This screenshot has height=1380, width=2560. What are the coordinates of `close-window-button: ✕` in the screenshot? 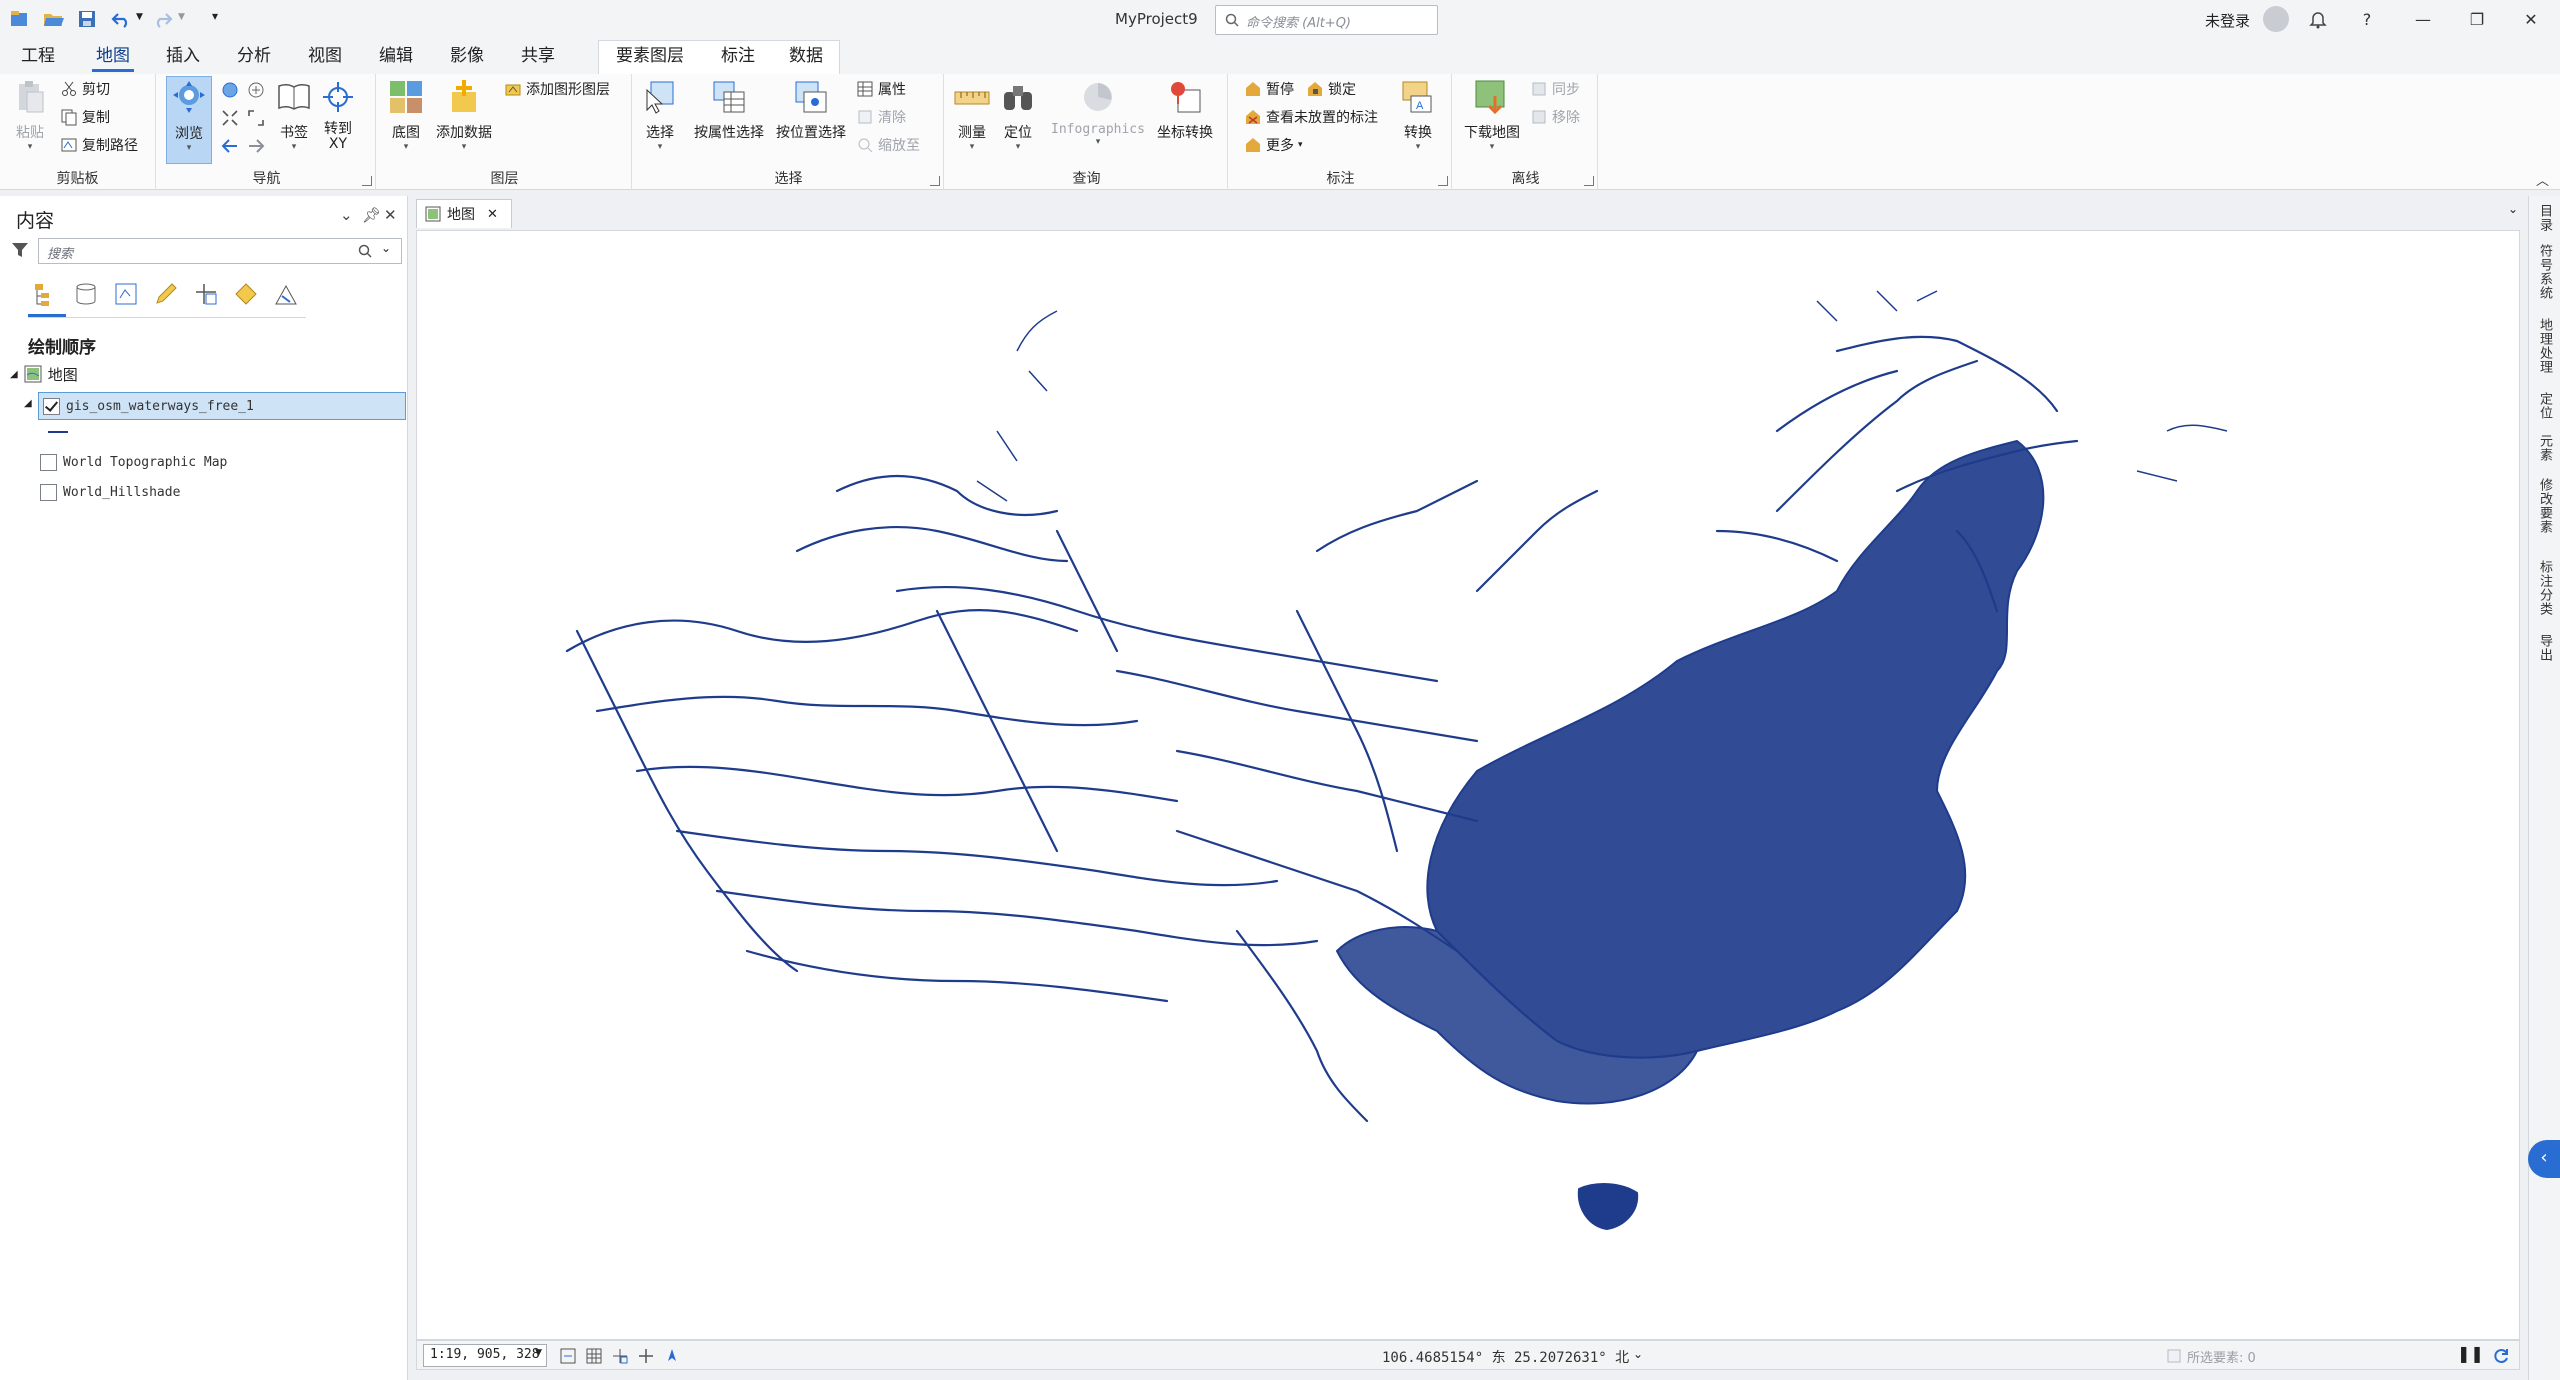 It's located at (2531, 20).